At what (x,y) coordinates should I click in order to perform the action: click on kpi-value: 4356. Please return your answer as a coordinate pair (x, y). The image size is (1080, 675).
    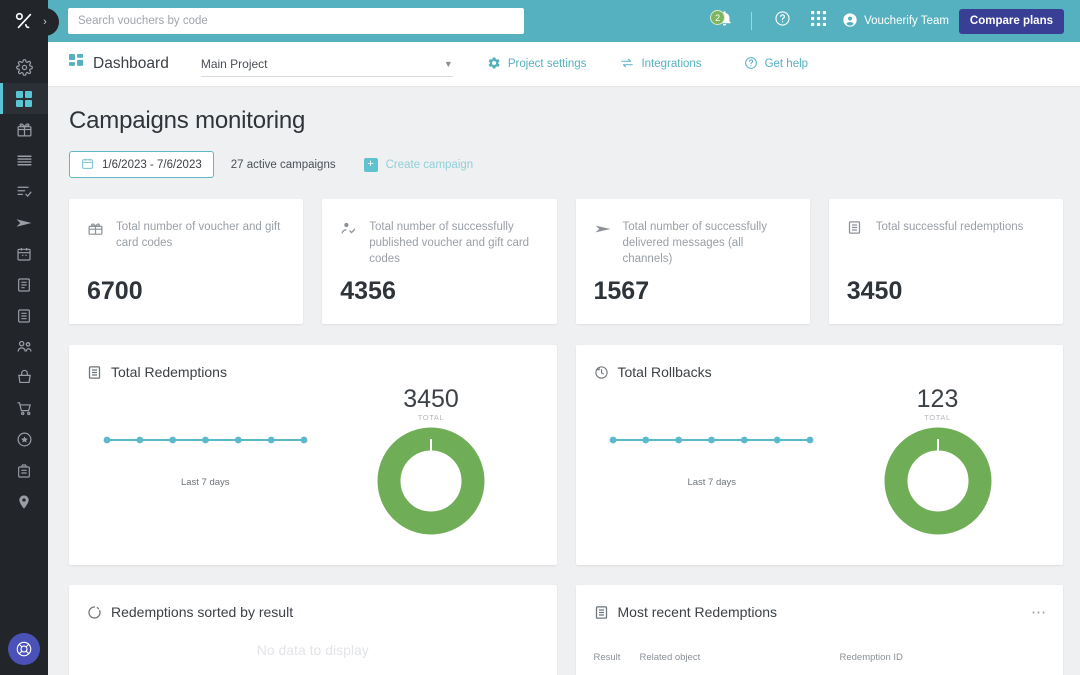
    Looking at the image, I should click on (368, 291).